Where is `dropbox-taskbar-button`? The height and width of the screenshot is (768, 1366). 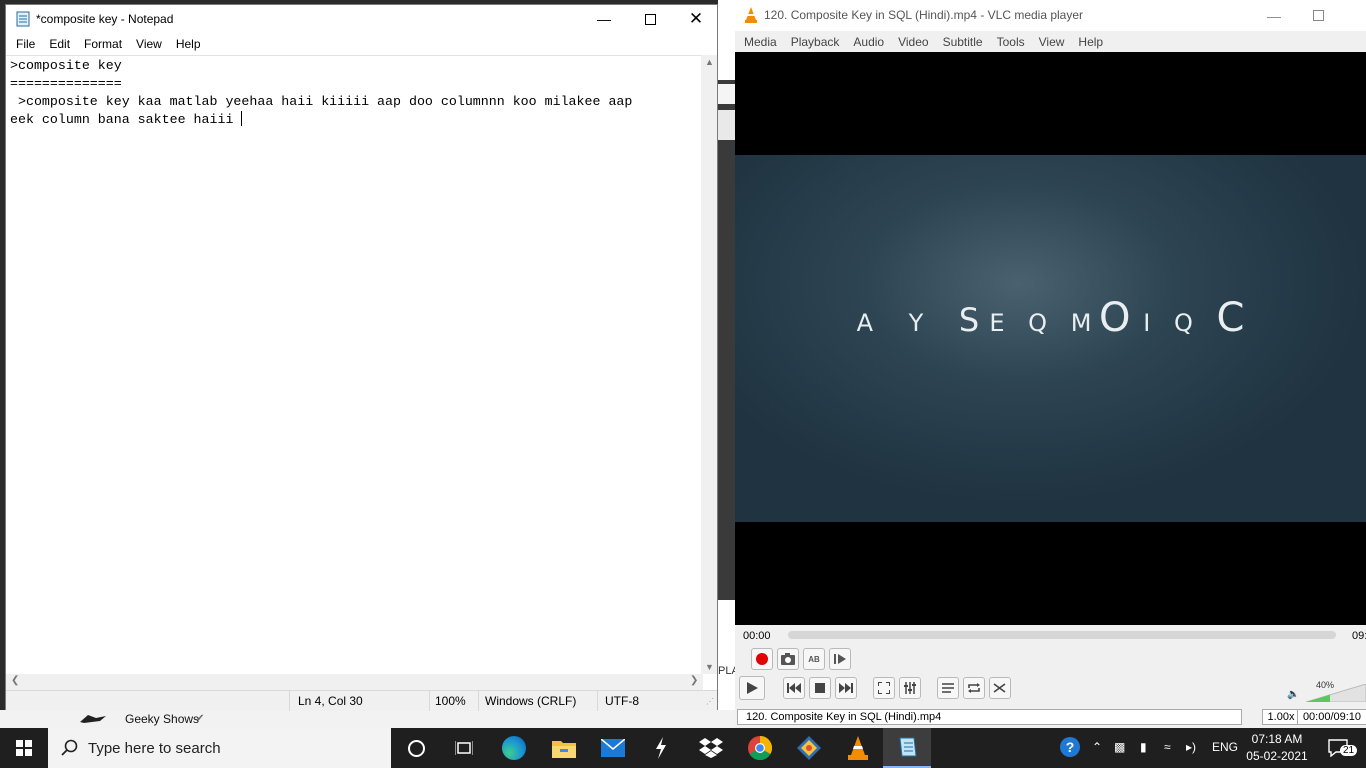 dropbox-taskbar-button is located at coordinates (711, 748).